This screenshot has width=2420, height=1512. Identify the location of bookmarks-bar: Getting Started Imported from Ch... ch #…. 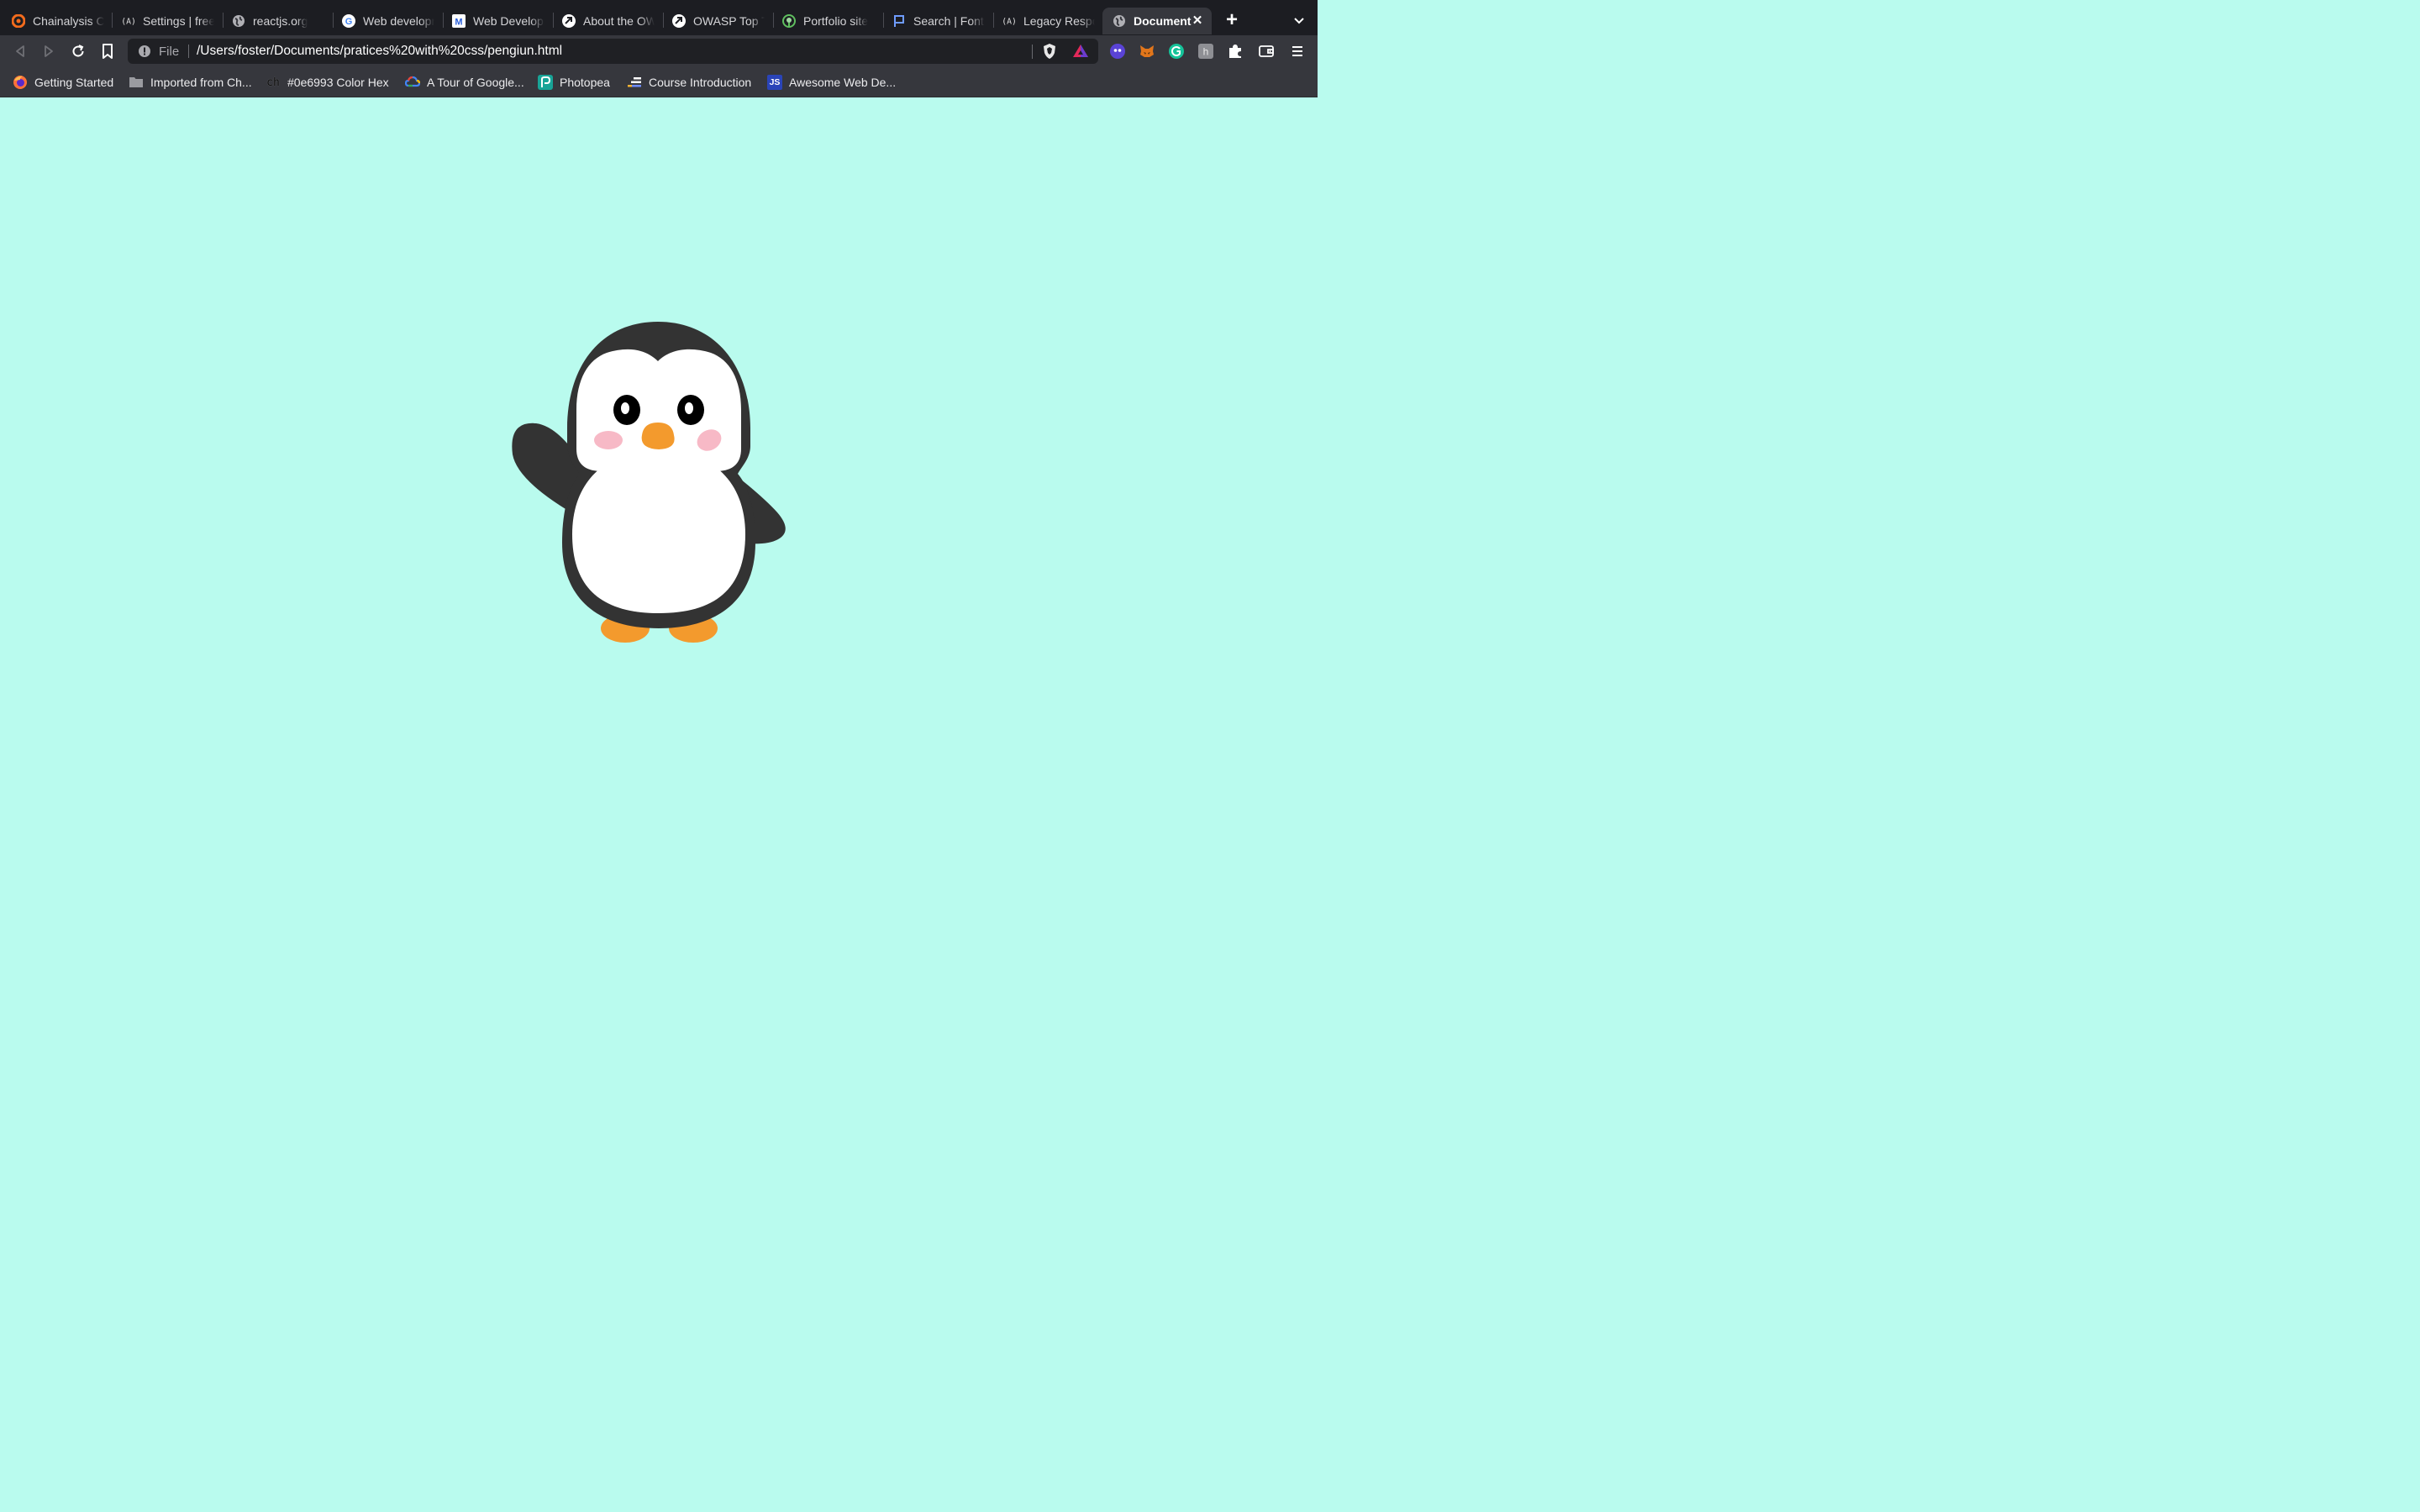
(659, 82).